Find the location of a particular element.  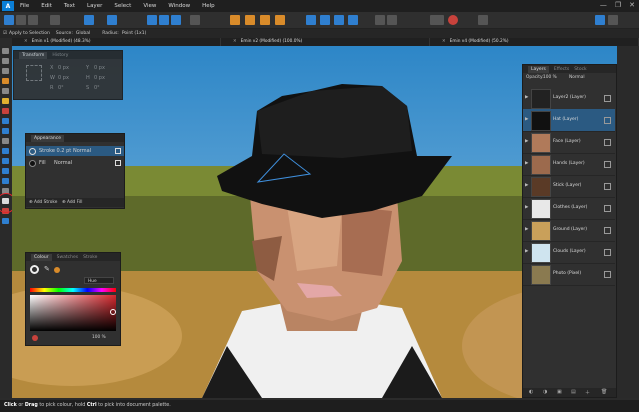

eyedropper-icon: ✎ is located at coordinates (47, 269).